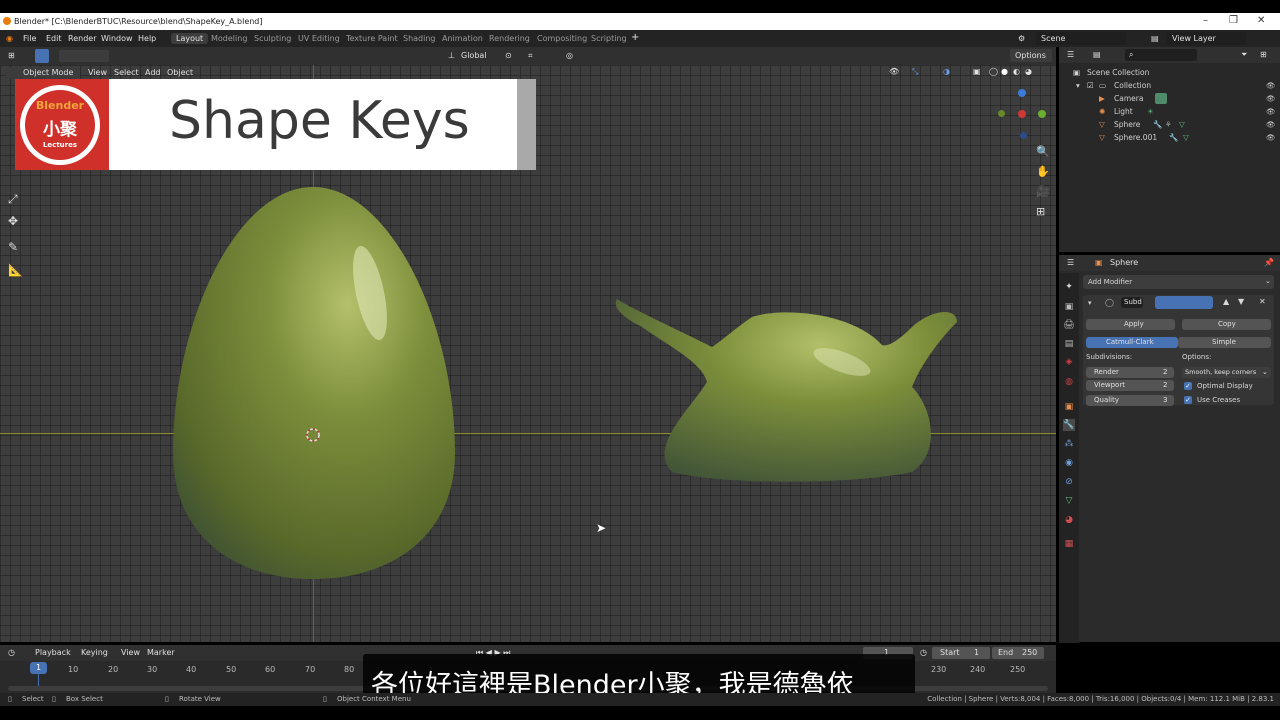 The width and height of the screenshot is (1280, 720). What do you see at coordinates (1023, 135) in the screenshot?
I see `gizmo-neg-z` at bounding box center [1023, 135].